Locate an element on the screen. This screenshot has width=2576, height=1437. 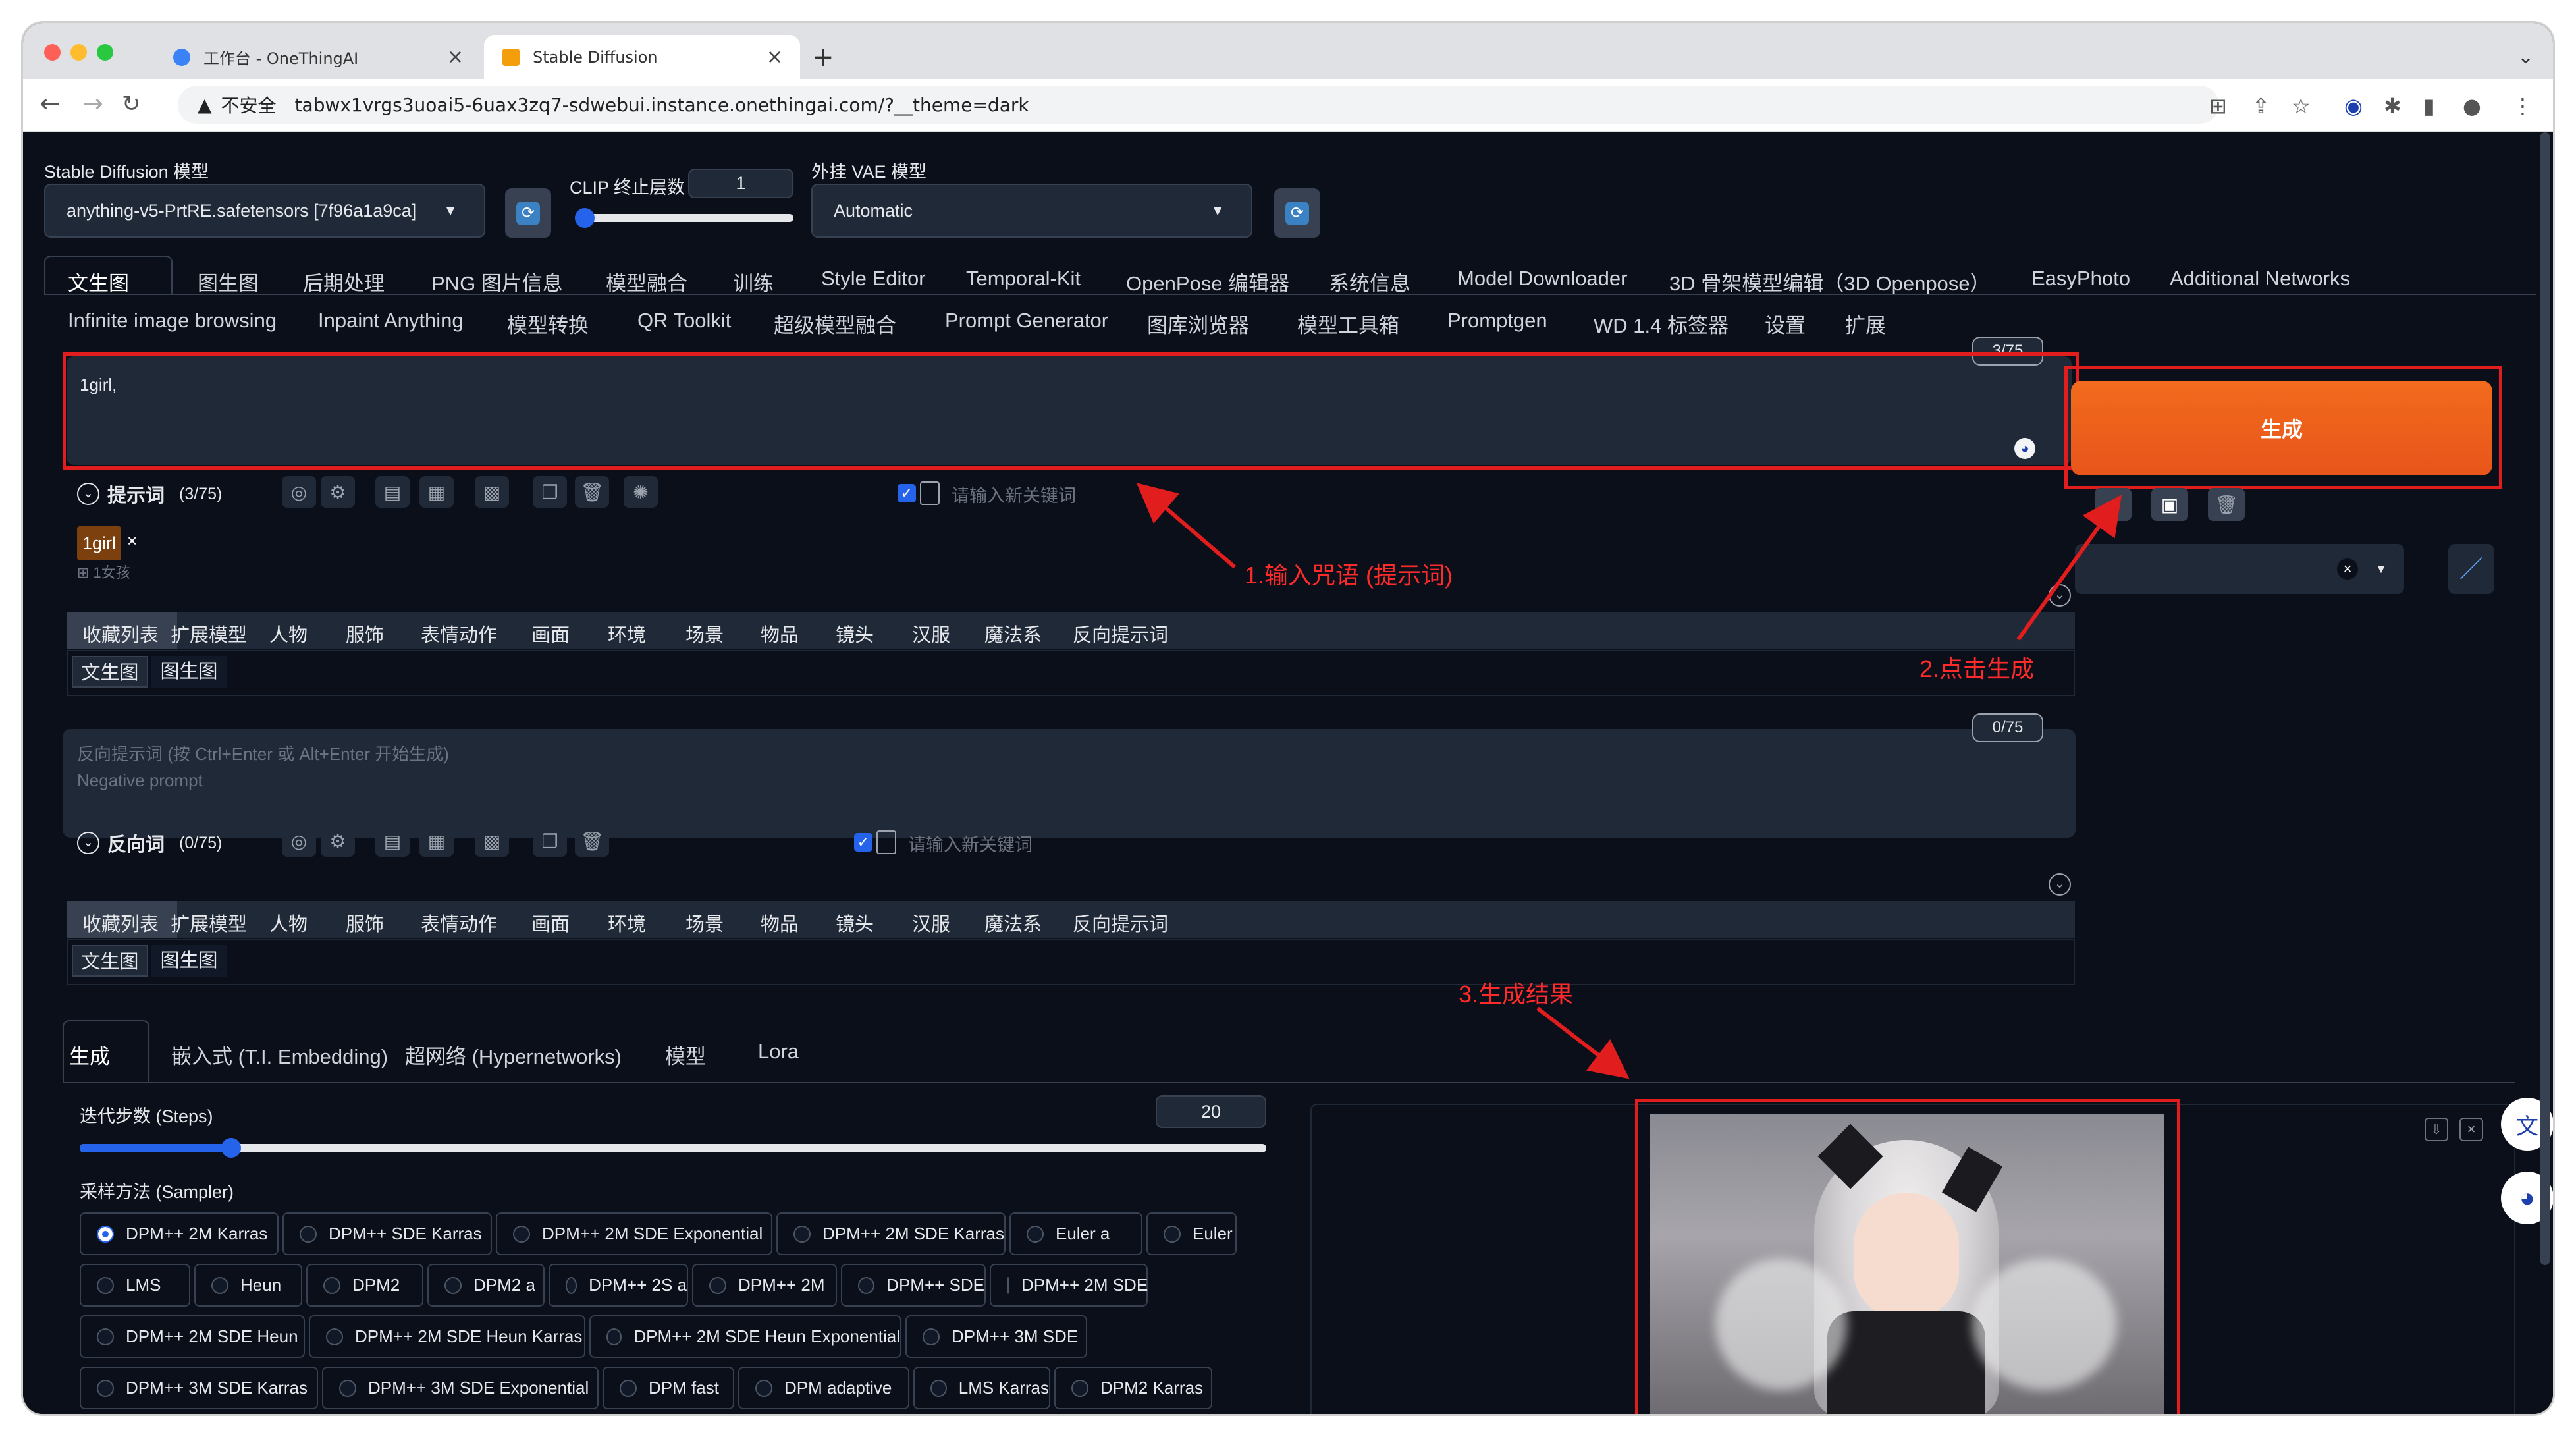
settings-tab: 超网络 (Hypernetworks) is located at coordinates (513, 1055).